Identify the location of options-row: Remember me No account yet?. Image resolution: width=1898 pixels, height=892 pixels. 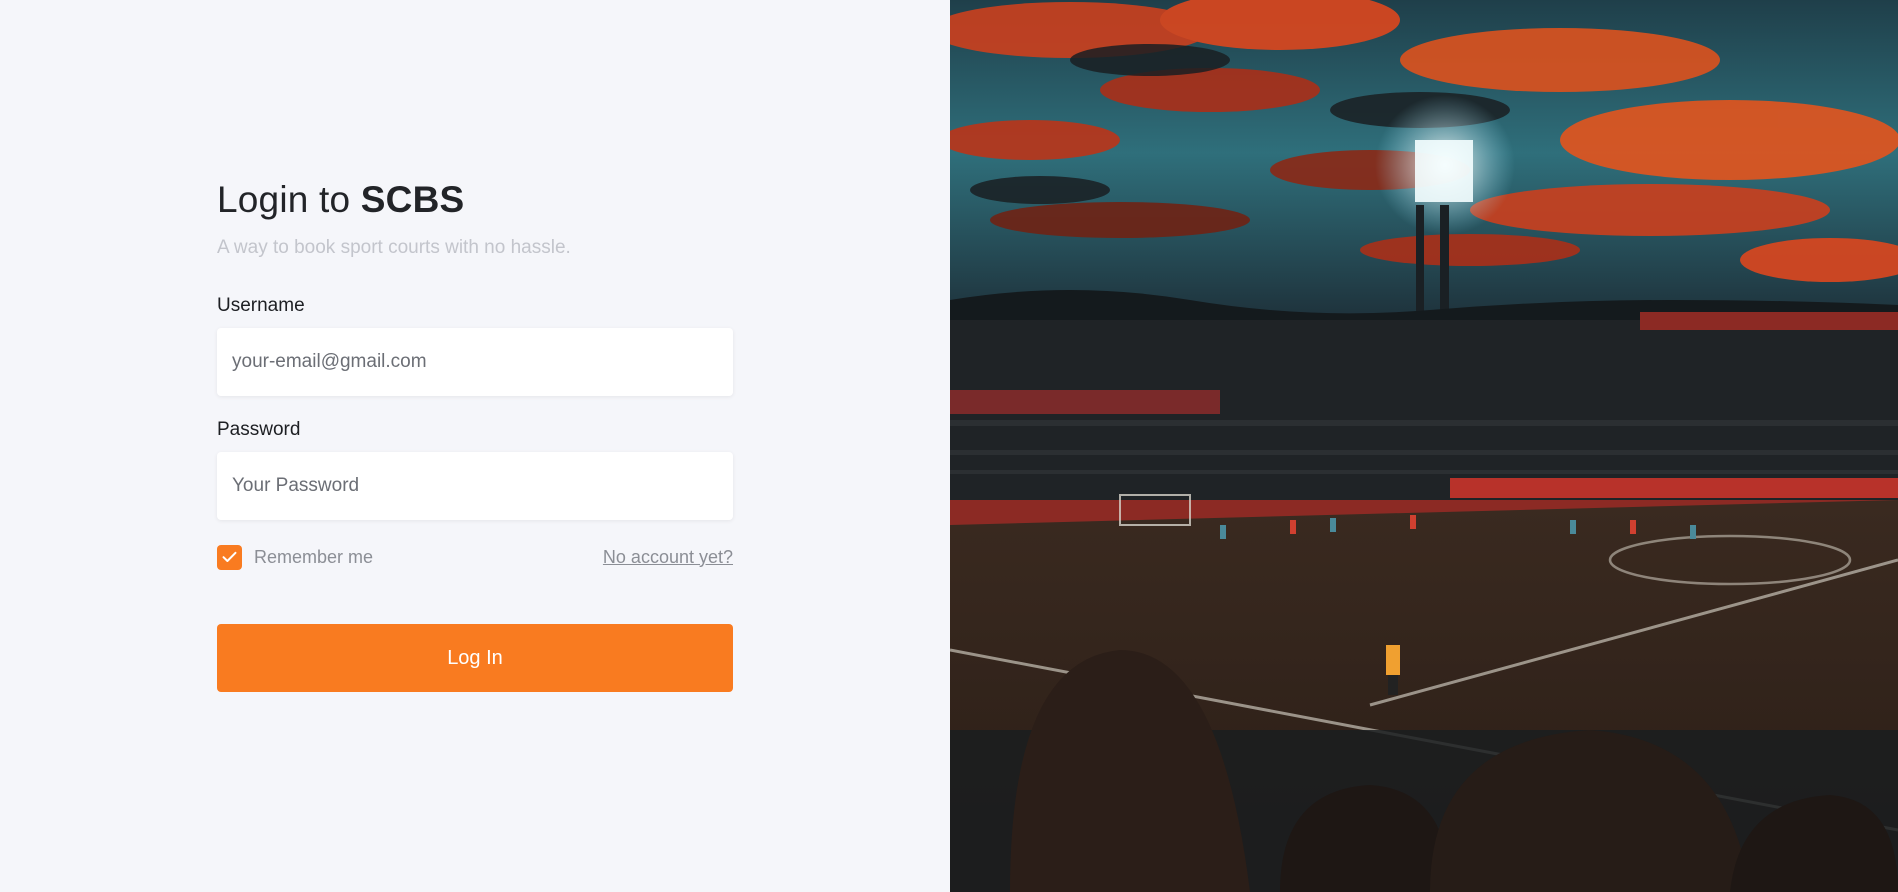
(475, 557).